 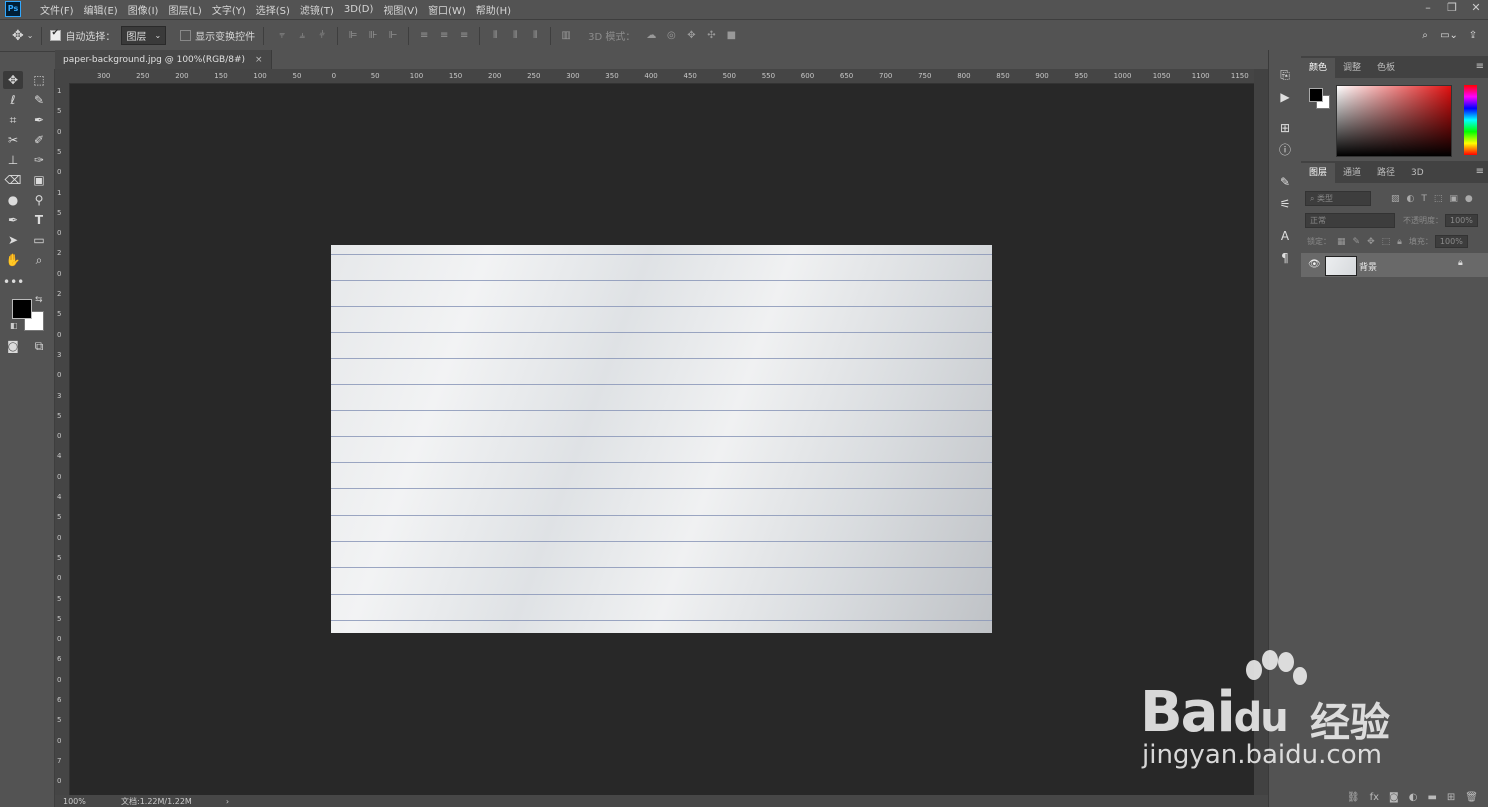 I want to click on menu-image: 图像(I), so click(x=143, y=9).